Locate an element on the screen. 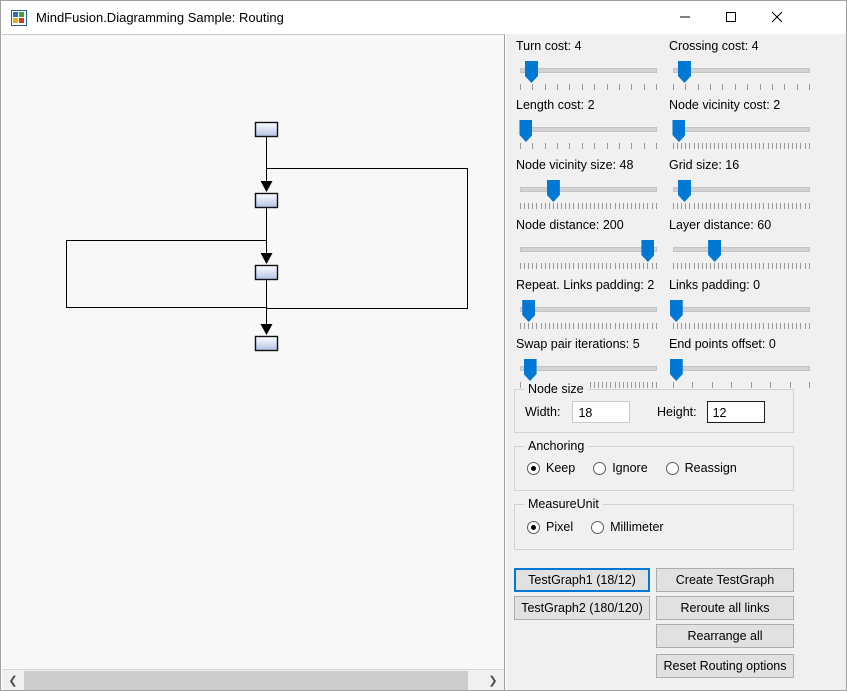  slider-node-vicinity-size-track is located at coordinates (588, 189).